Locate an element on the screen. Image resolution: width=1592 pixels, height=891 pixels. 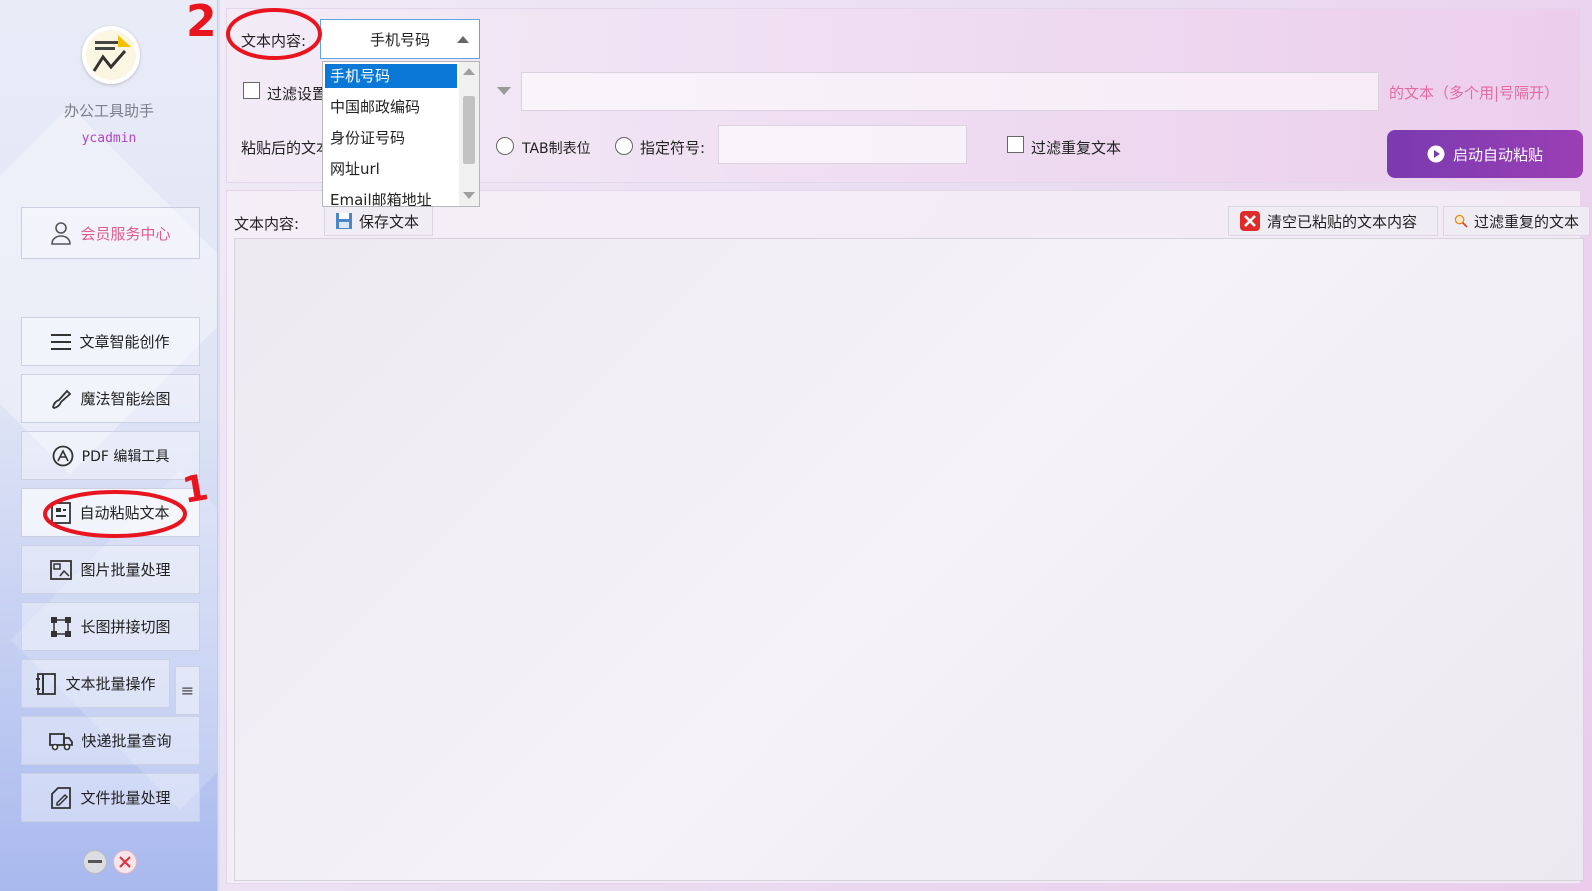
start-auto-paste-button: 启动自动粘贴 is located at coordinates (1485, 154).